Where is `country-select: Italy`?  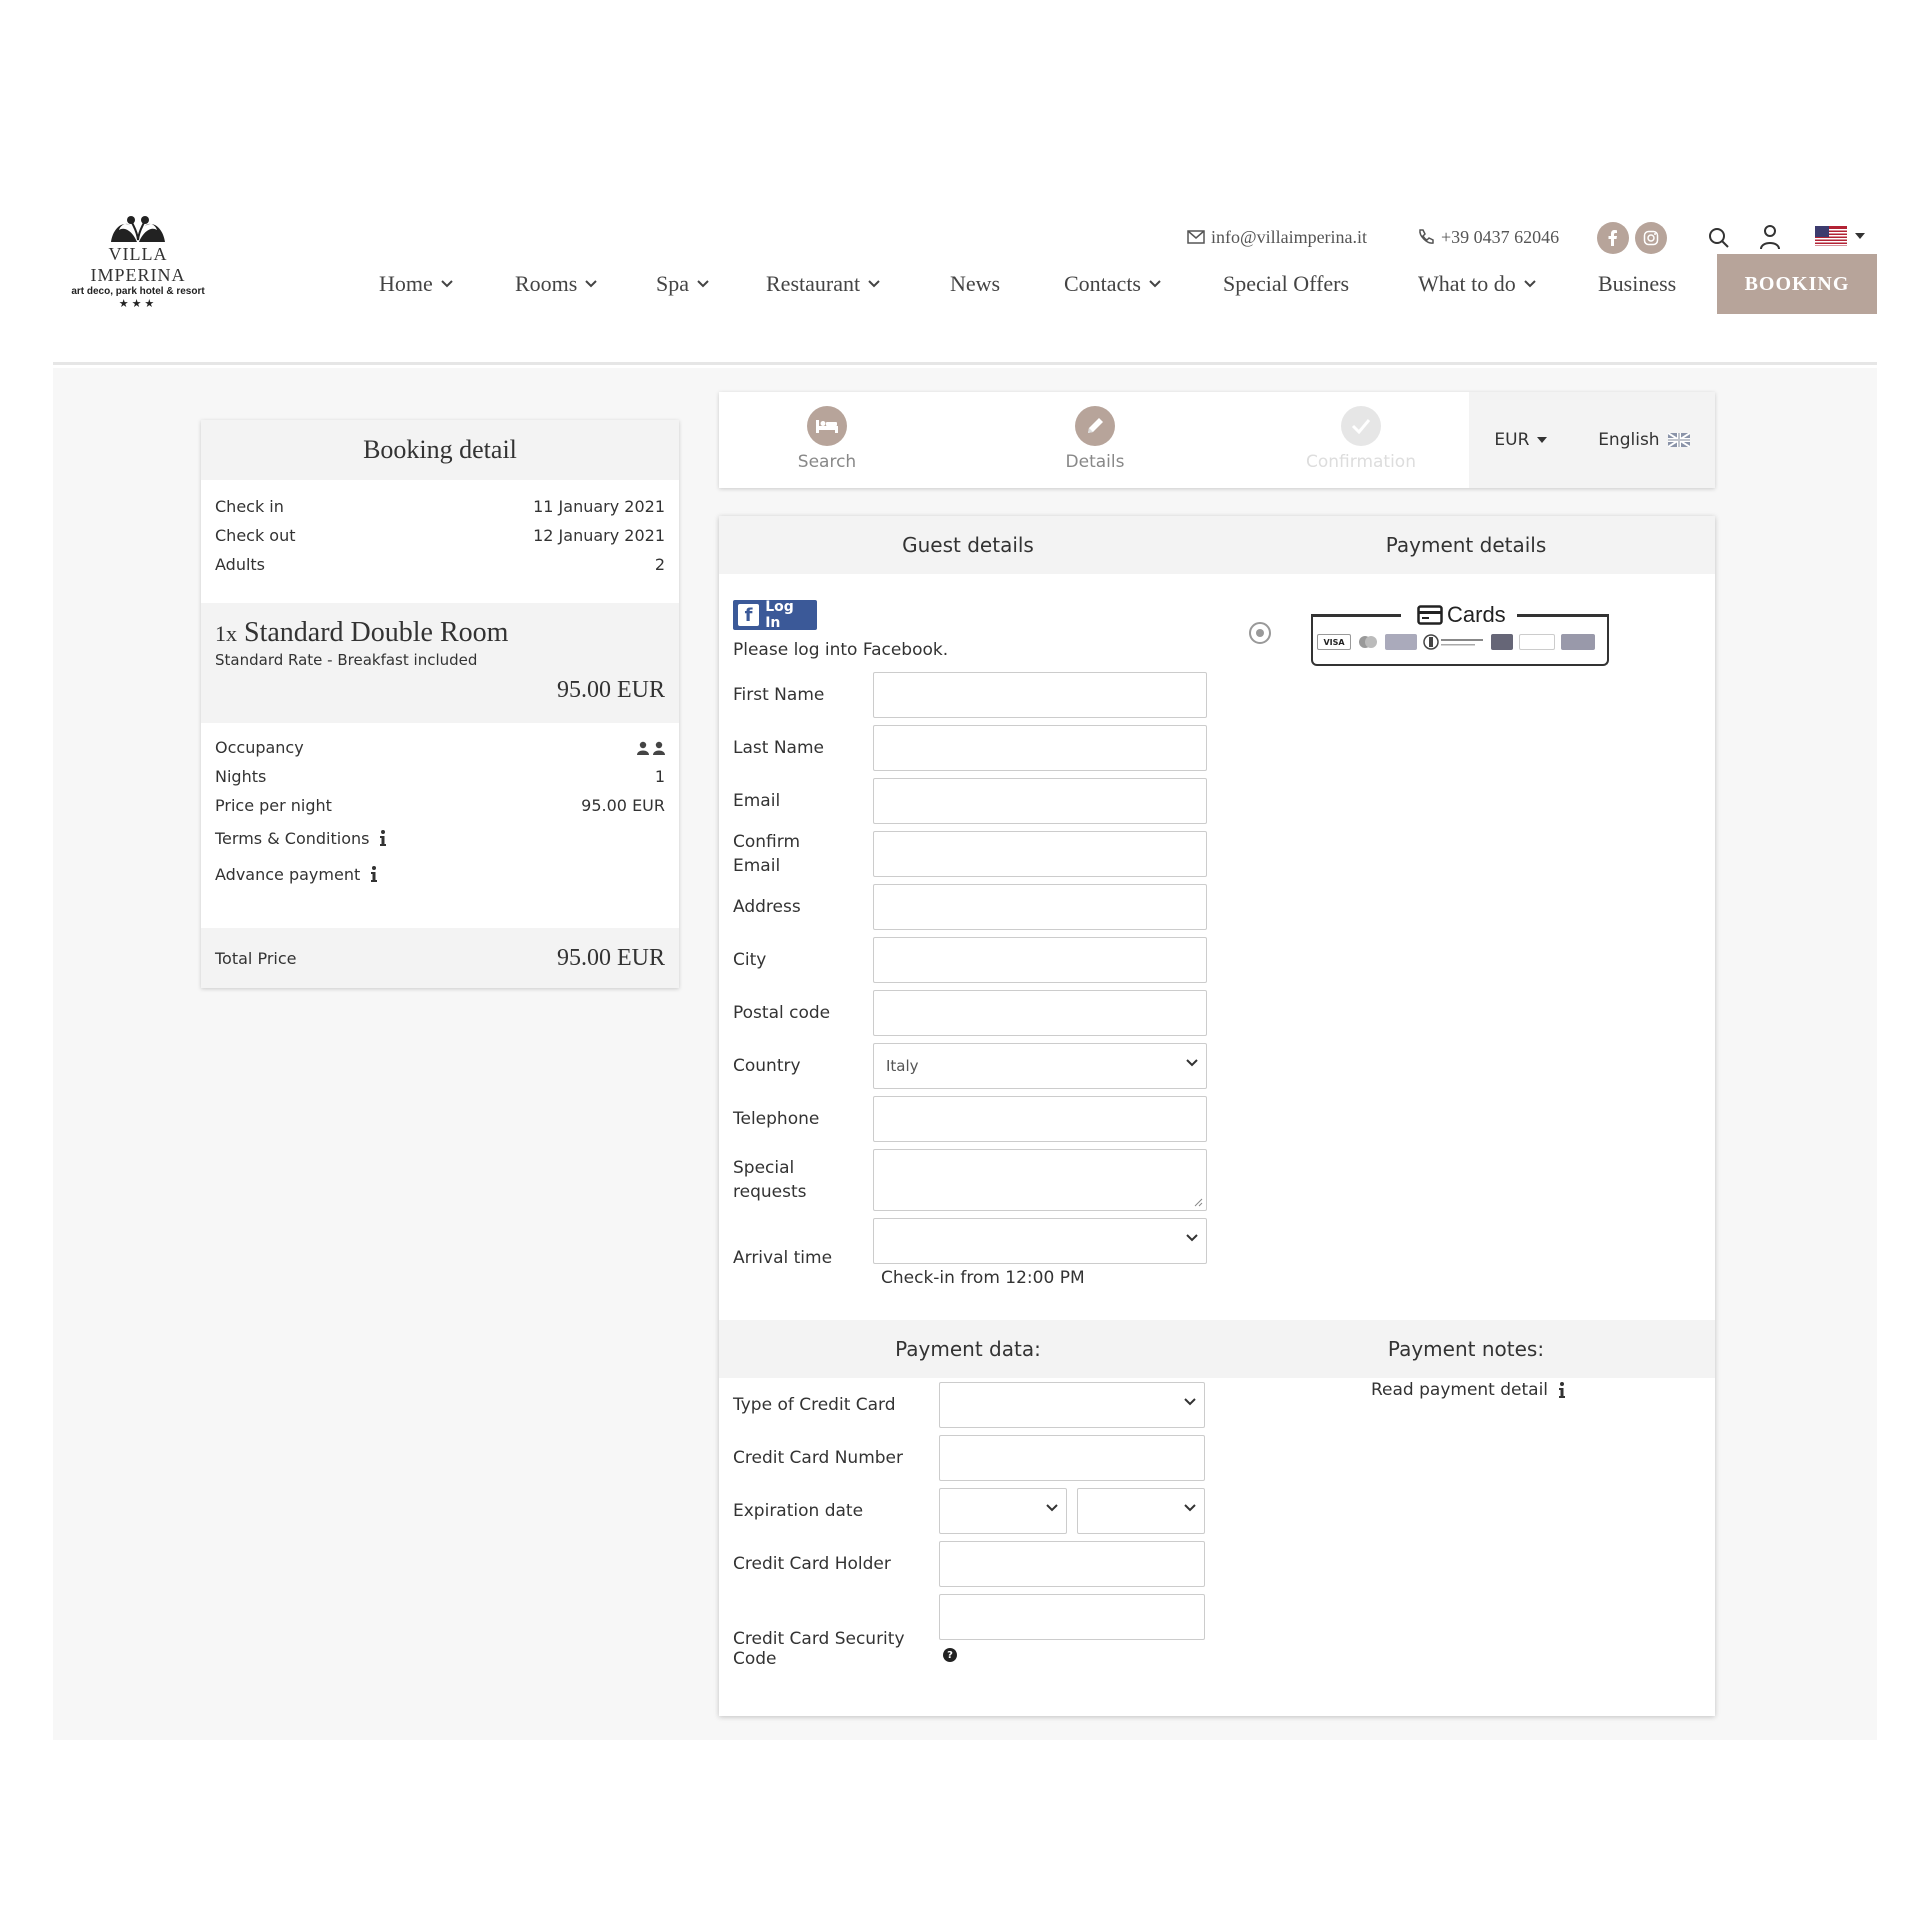
country-select: Italy is located at coordinates (1040, 1066).